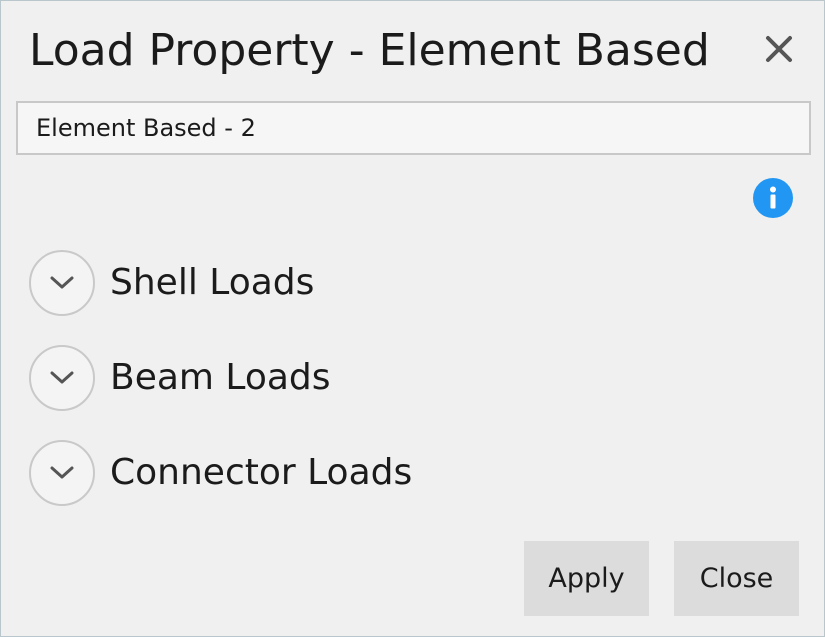  Describe the element at coordinates (212, 282) in the screenshot. I see `section-label: Shell Loads` at that location.